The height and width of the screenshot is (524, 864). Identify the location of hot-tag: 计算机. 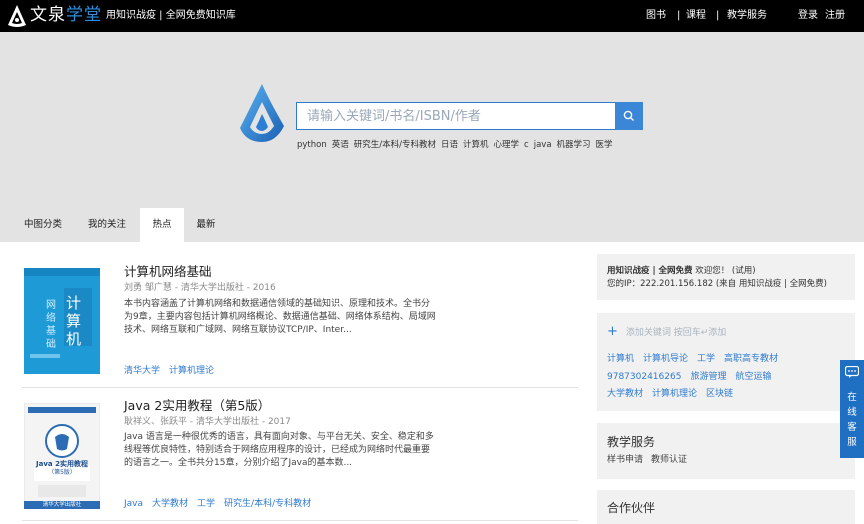
(476, 145).